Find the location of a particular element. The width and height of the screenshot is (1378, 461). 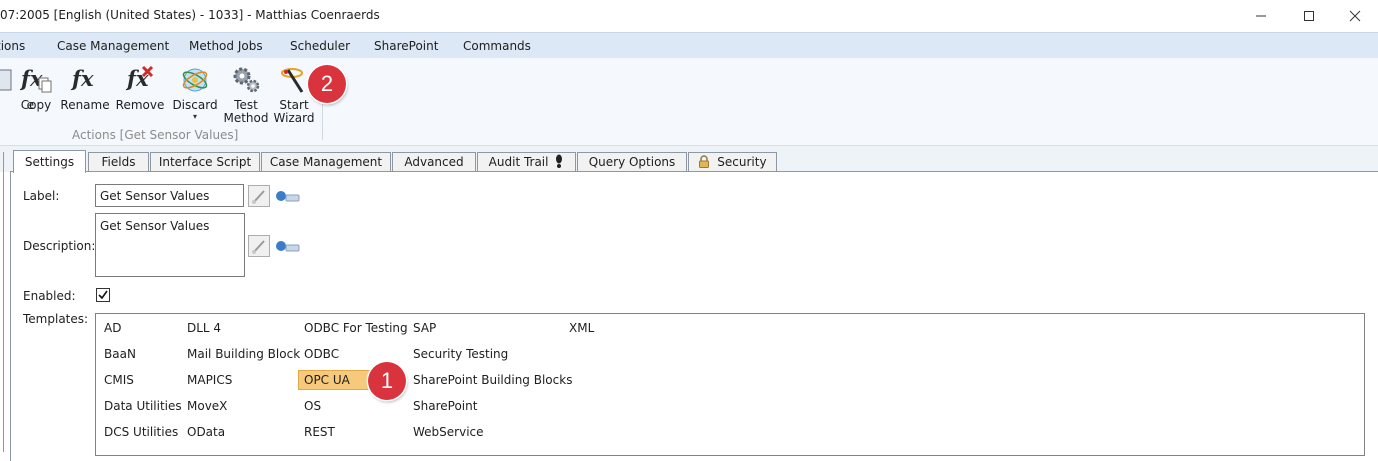

tab-label: Advanced is located at coordinates (434, 162).